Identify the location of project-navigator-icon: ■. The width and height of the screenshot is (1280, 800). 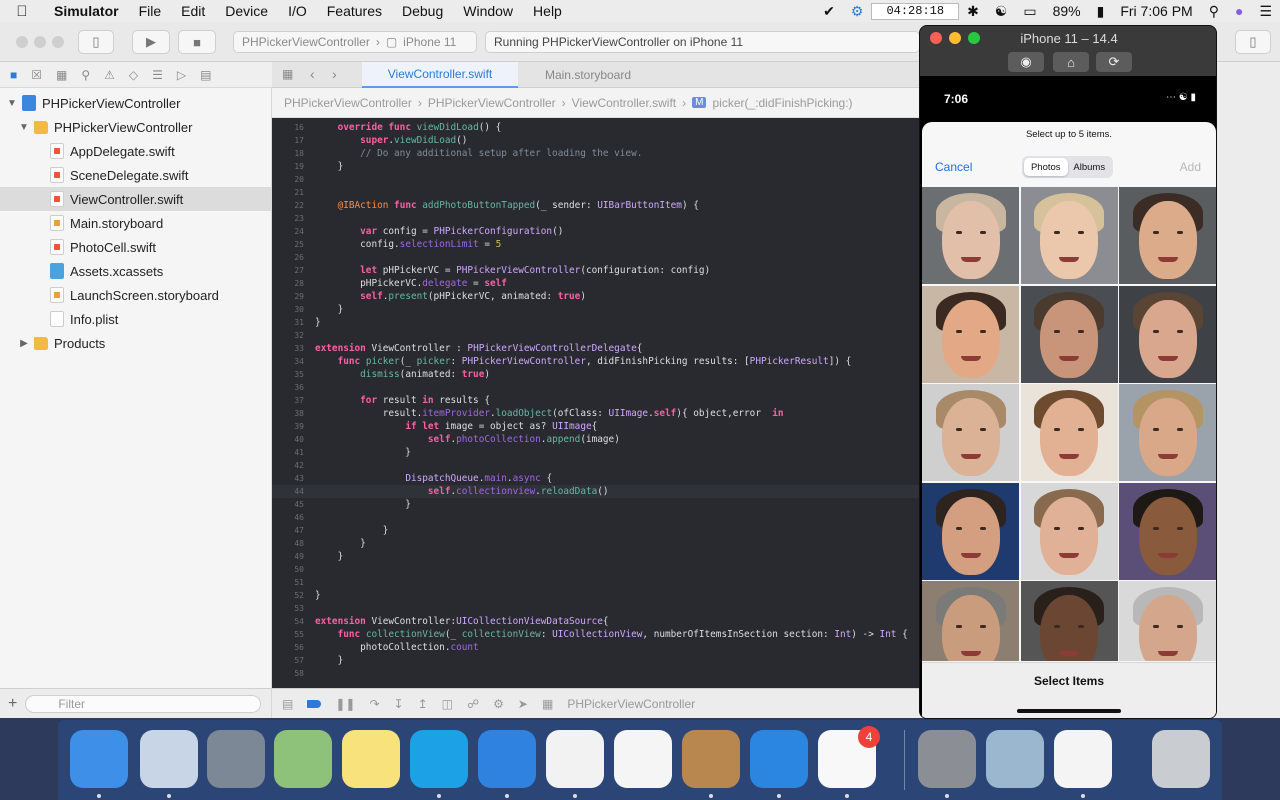
(13, 75).